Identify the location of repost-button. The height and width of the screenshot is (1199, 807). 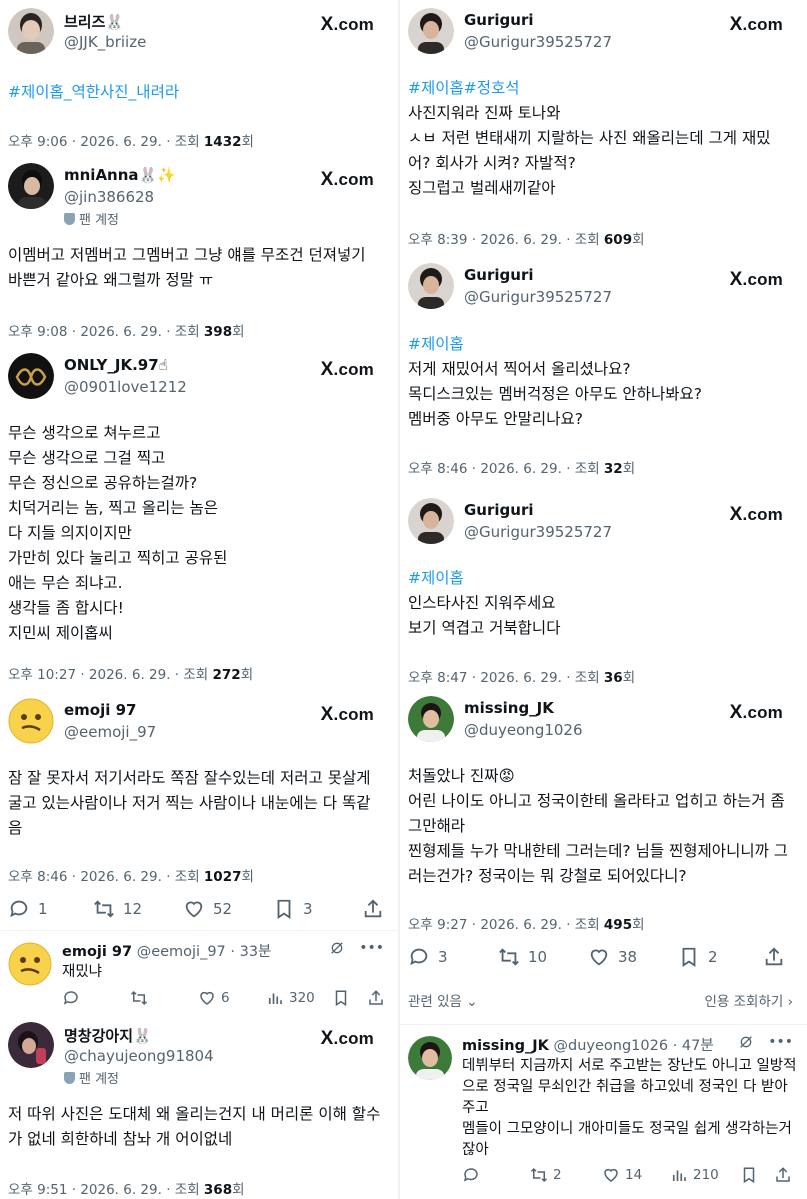
(141, 998).